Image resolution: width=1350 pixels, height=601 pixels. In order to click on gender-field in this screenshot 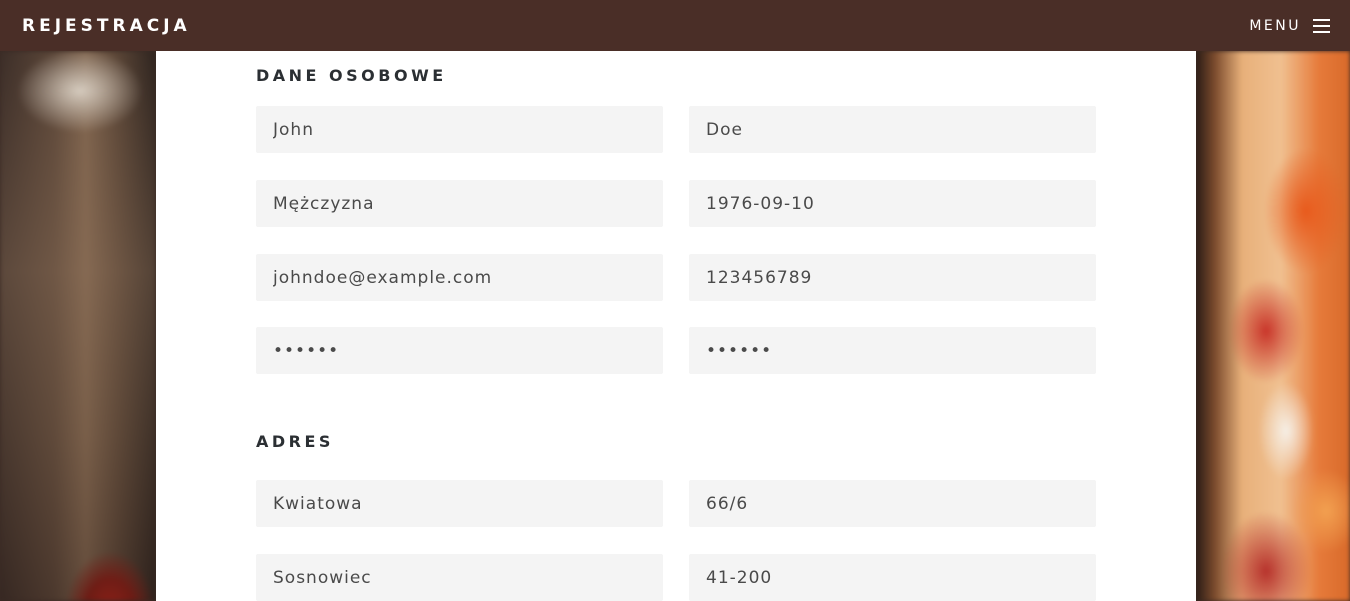, I will do `click(459, 203)`.